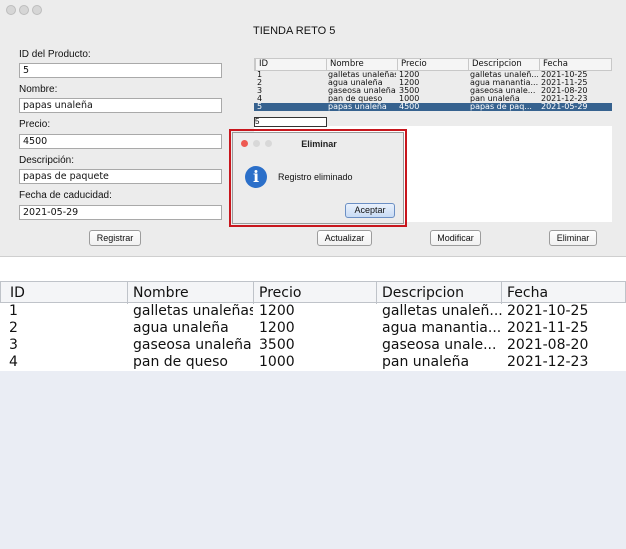  What do you see at coordinates (564, 107) in the screenshot?
I see `cell-fecha: 2021-05-29` at bounding box center [564, 107].